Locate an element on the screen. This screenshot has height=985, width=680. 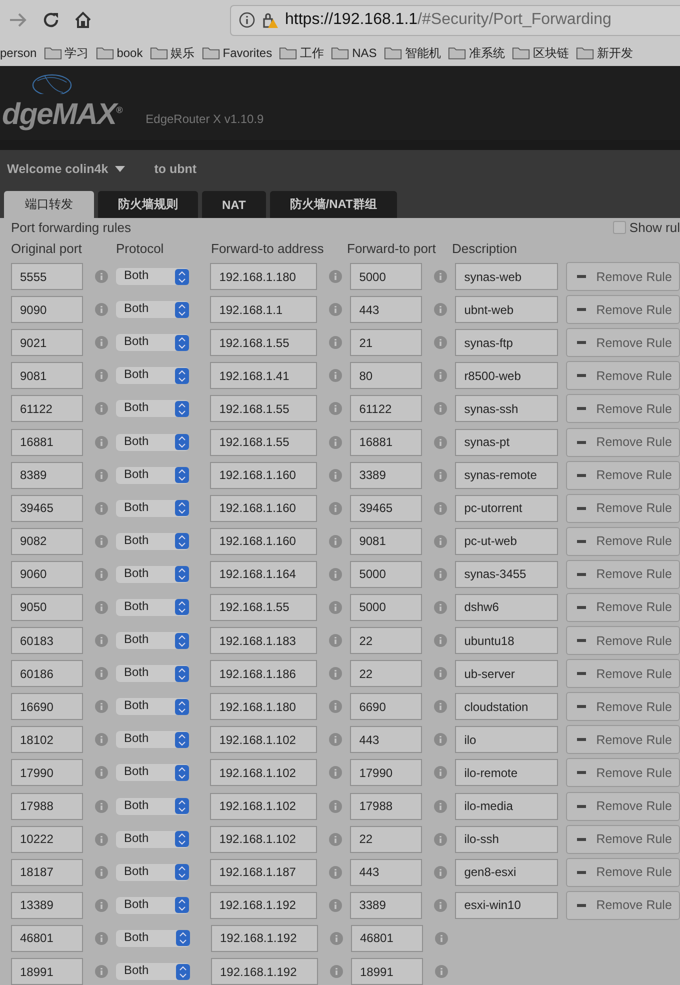
address-field: 192.168.1.187 is located at coordinates (264, 872).